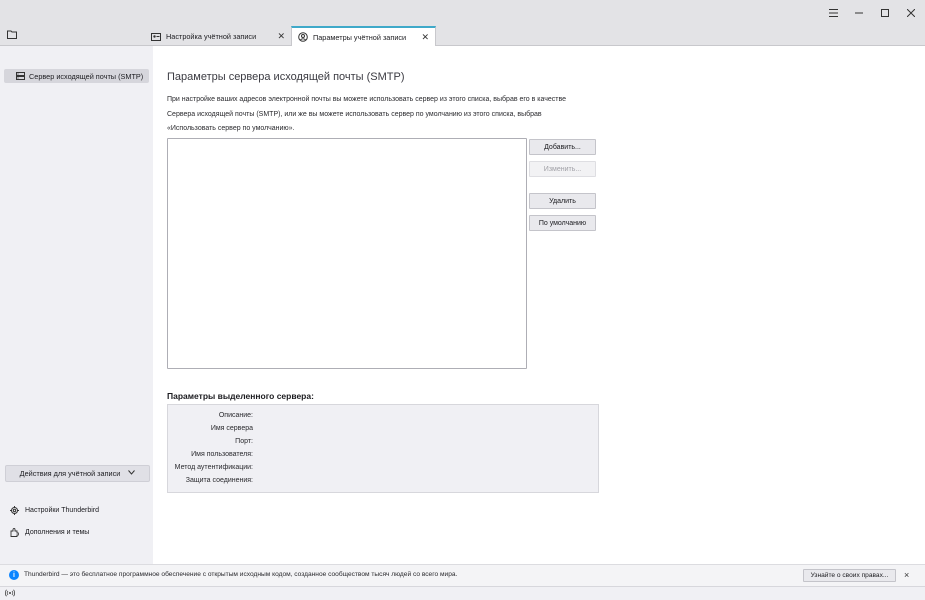 This screenshot has width=925, height=600. I want to click on server-name-label: Имя сервера, so click(231, 428).